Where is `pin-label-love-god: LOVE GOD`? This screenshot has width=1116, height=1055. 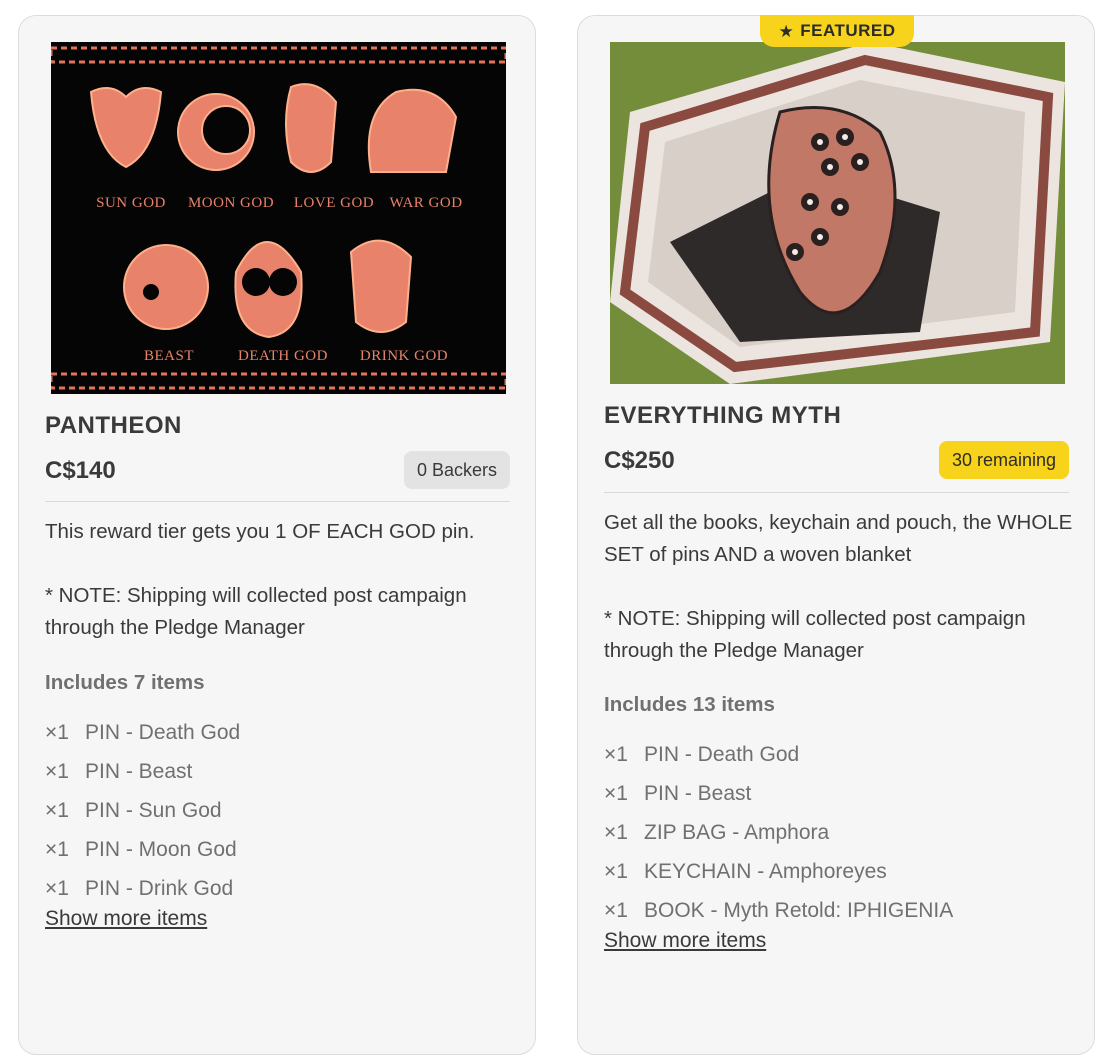 pin-label-love-god: LOVE GOD is located at coordinates (334, 203).